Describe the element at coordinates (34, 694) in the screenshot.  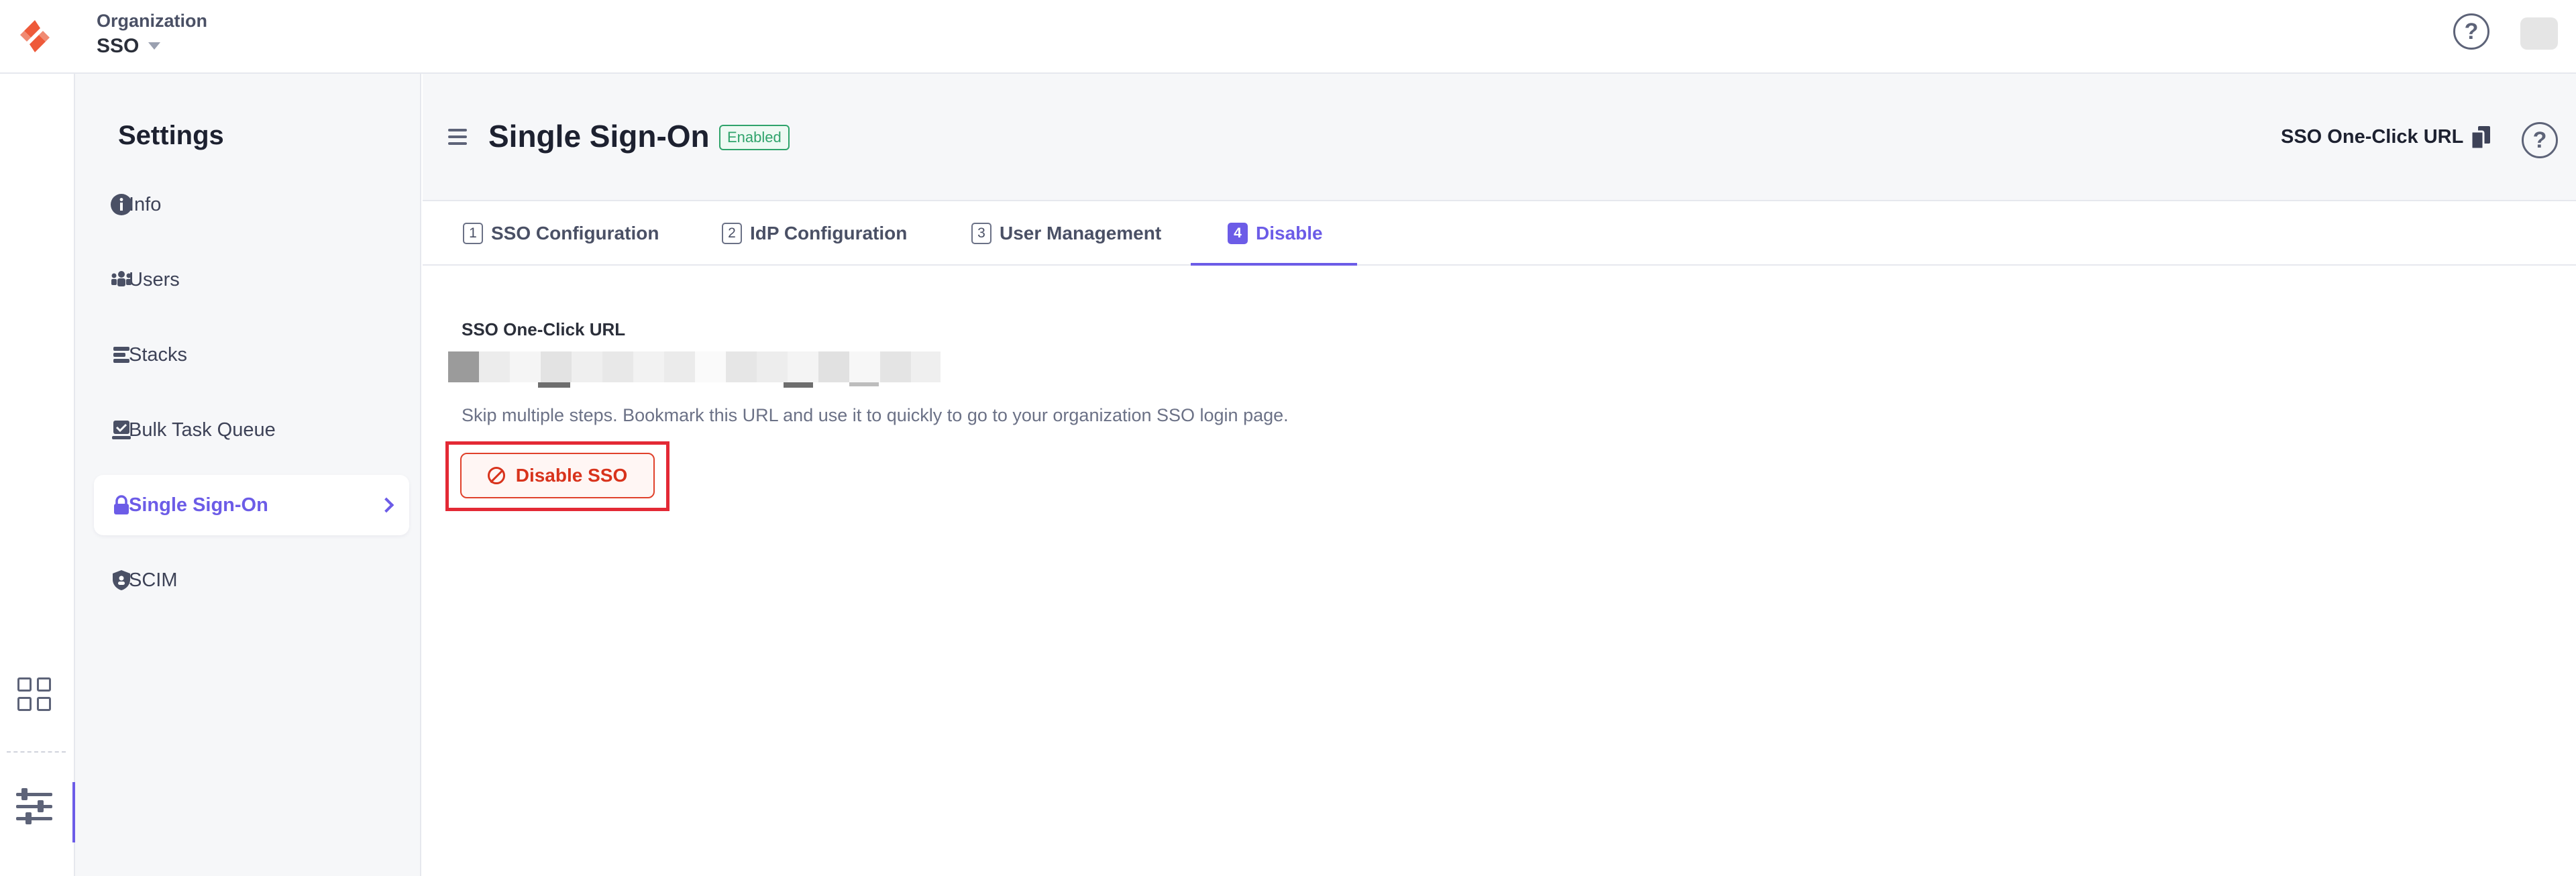
I see `apps-grid-icon` at that location.